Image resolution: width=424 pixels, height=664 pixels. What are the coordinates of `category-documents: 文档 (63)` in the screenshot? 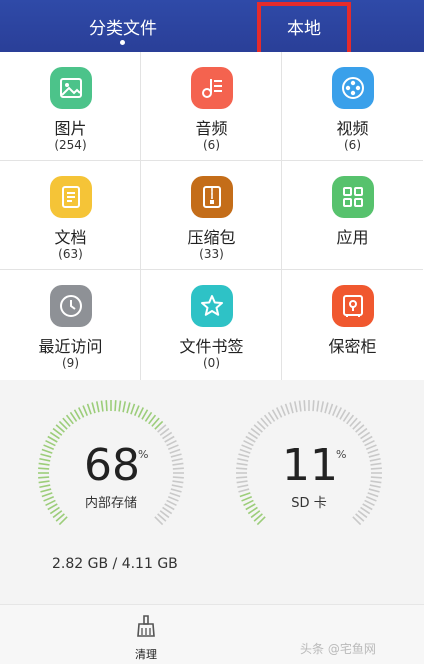 It's located at (70, 215).